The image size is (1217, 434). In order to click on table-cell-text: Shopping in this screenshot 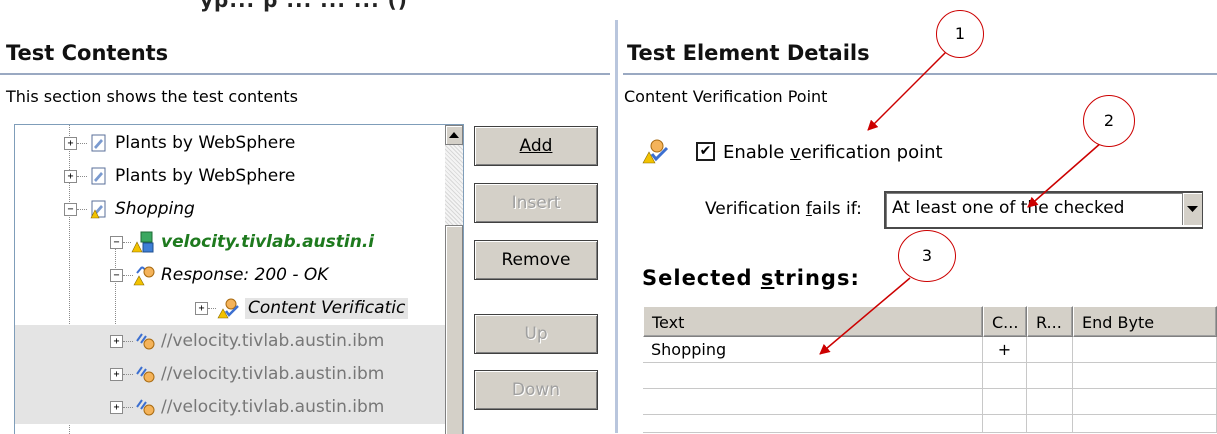, I will do `click(813, 350)`.